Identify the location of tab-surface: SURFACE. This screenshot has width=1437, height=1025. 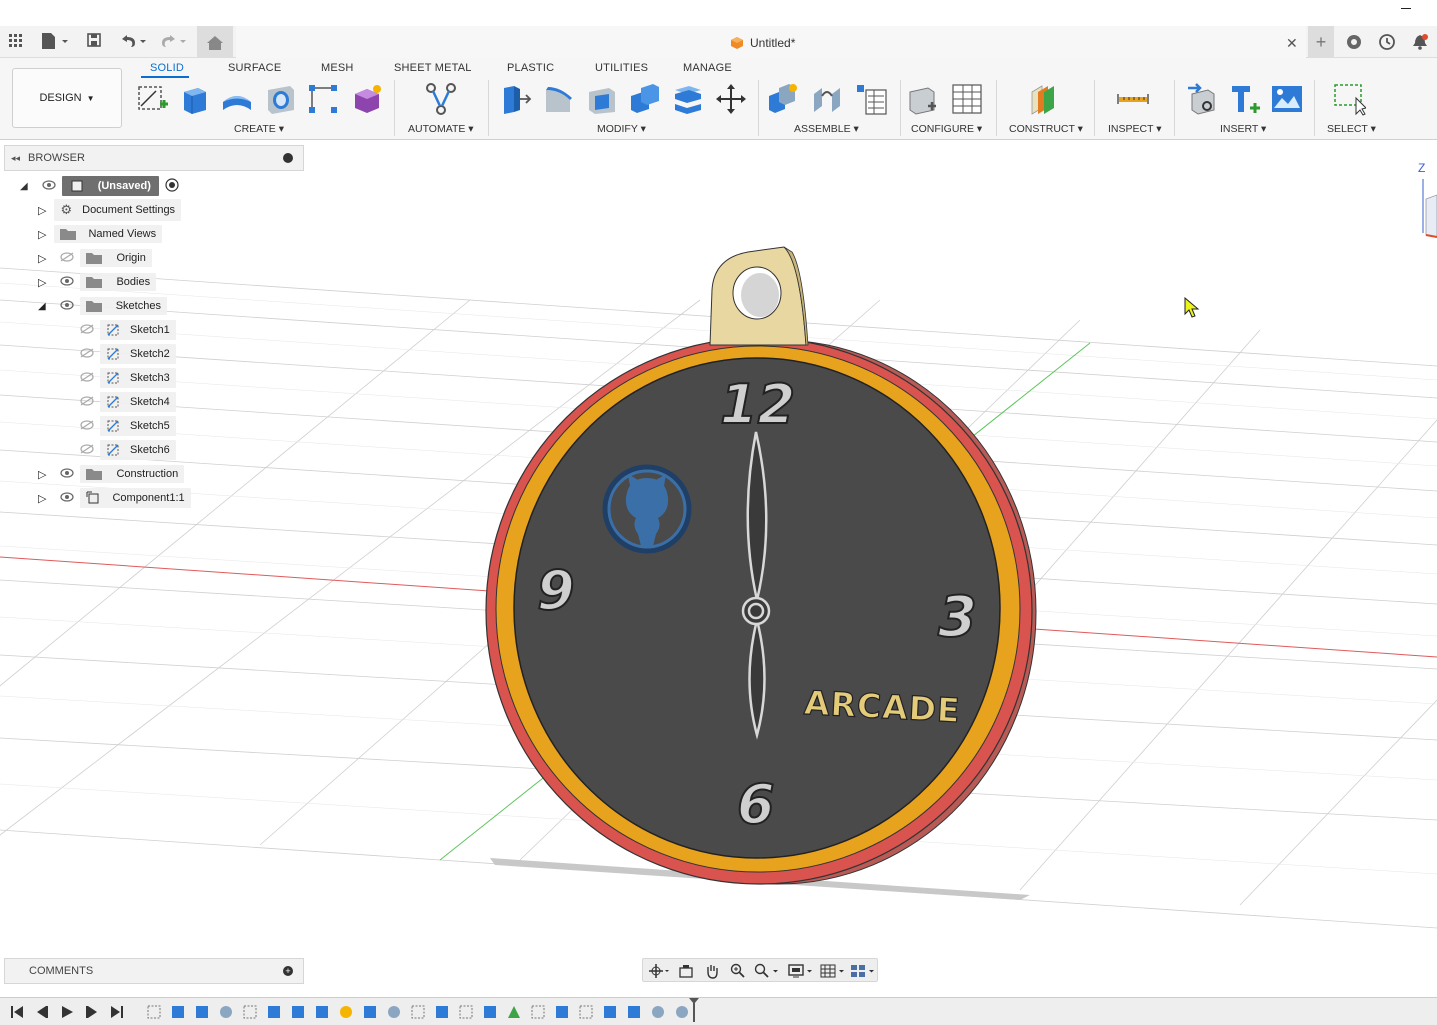
(254, 68).